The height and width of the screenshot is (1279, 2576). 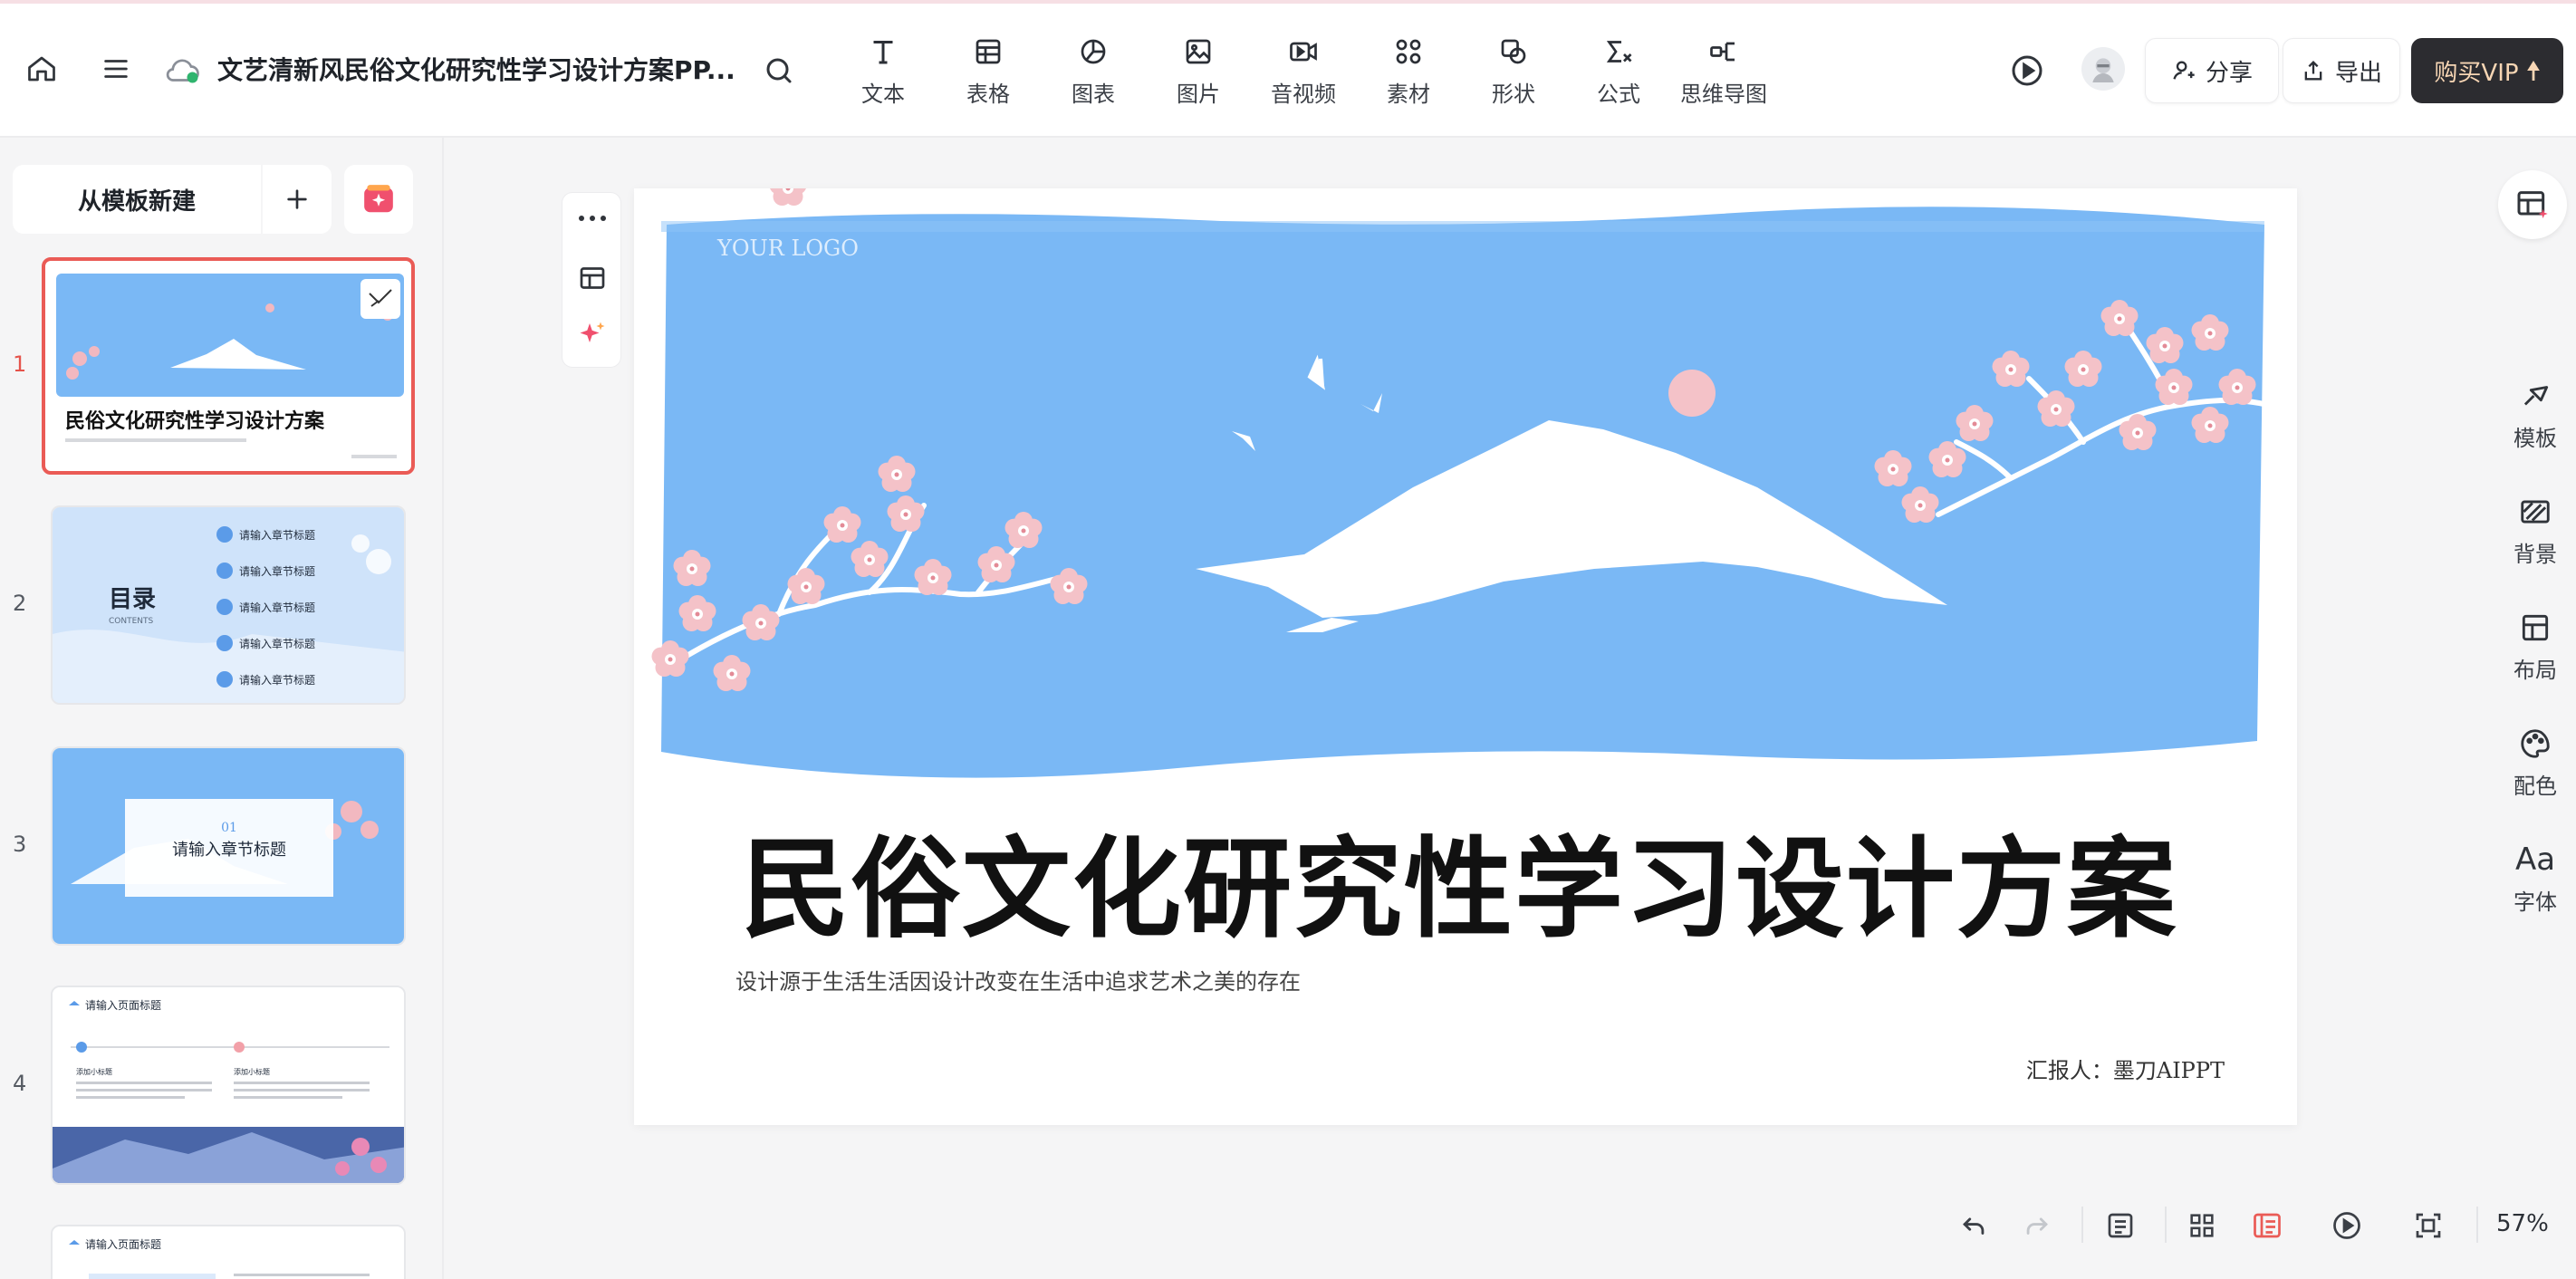 I want to click on slide-thumbnail-4: 请输入页面标题 添加小标题 添加小标题, so click(x=228, y=1085).